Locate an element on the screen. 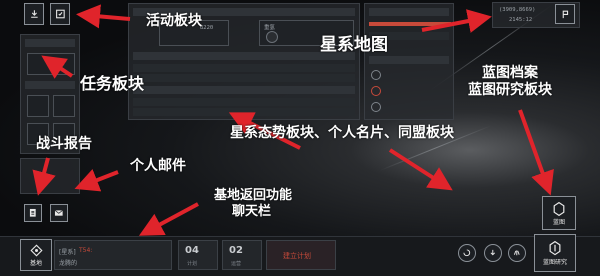 Image resolution: width=600 pixels, height=276 pixels. blueprint-research-button: 蓝图研究 is located at coordinates (555, 253).